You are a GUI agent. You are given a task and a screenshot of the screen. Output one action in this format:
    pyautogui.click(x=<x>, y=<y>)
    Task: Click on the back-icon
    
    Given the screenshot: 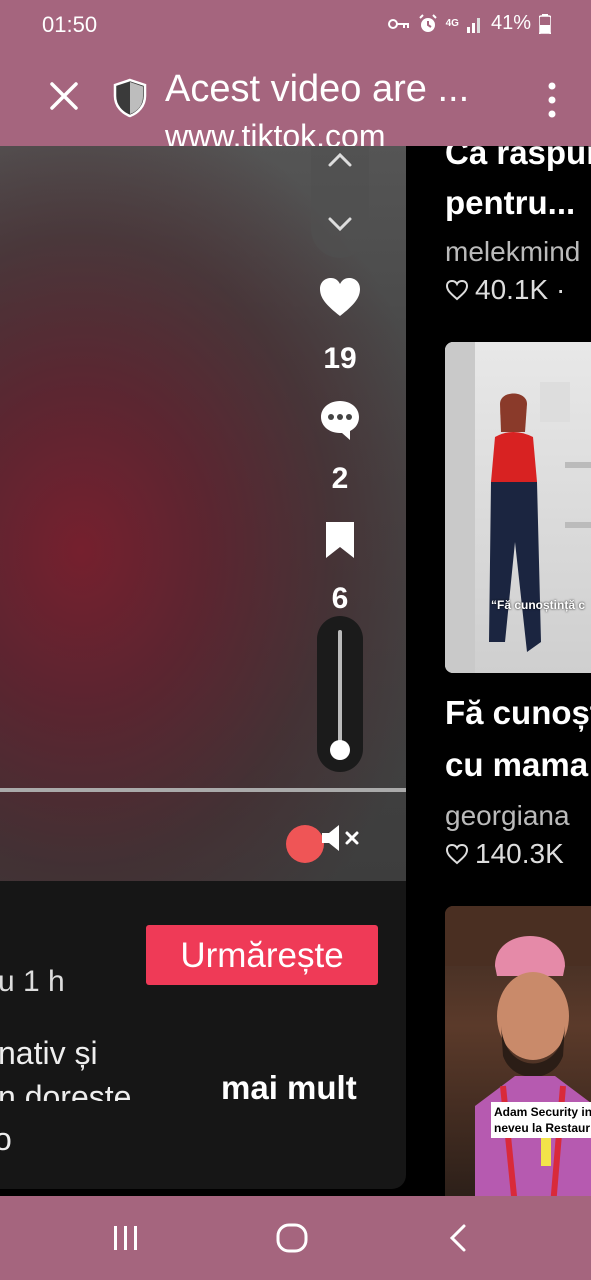 What is the action you would take?
    pyautogui.click(x=457, y=1238)
    